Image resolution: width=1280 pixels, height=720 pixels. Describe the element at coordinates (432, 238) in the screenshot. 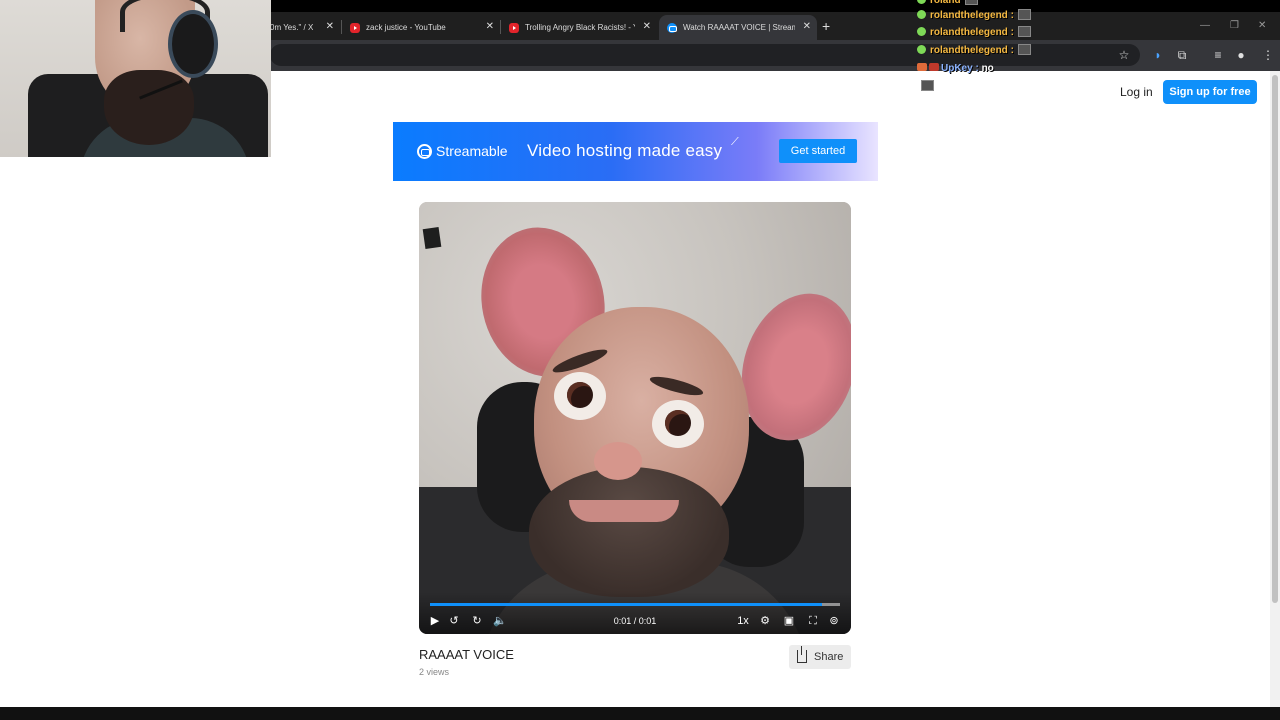

I see `wall-mark` at that location.